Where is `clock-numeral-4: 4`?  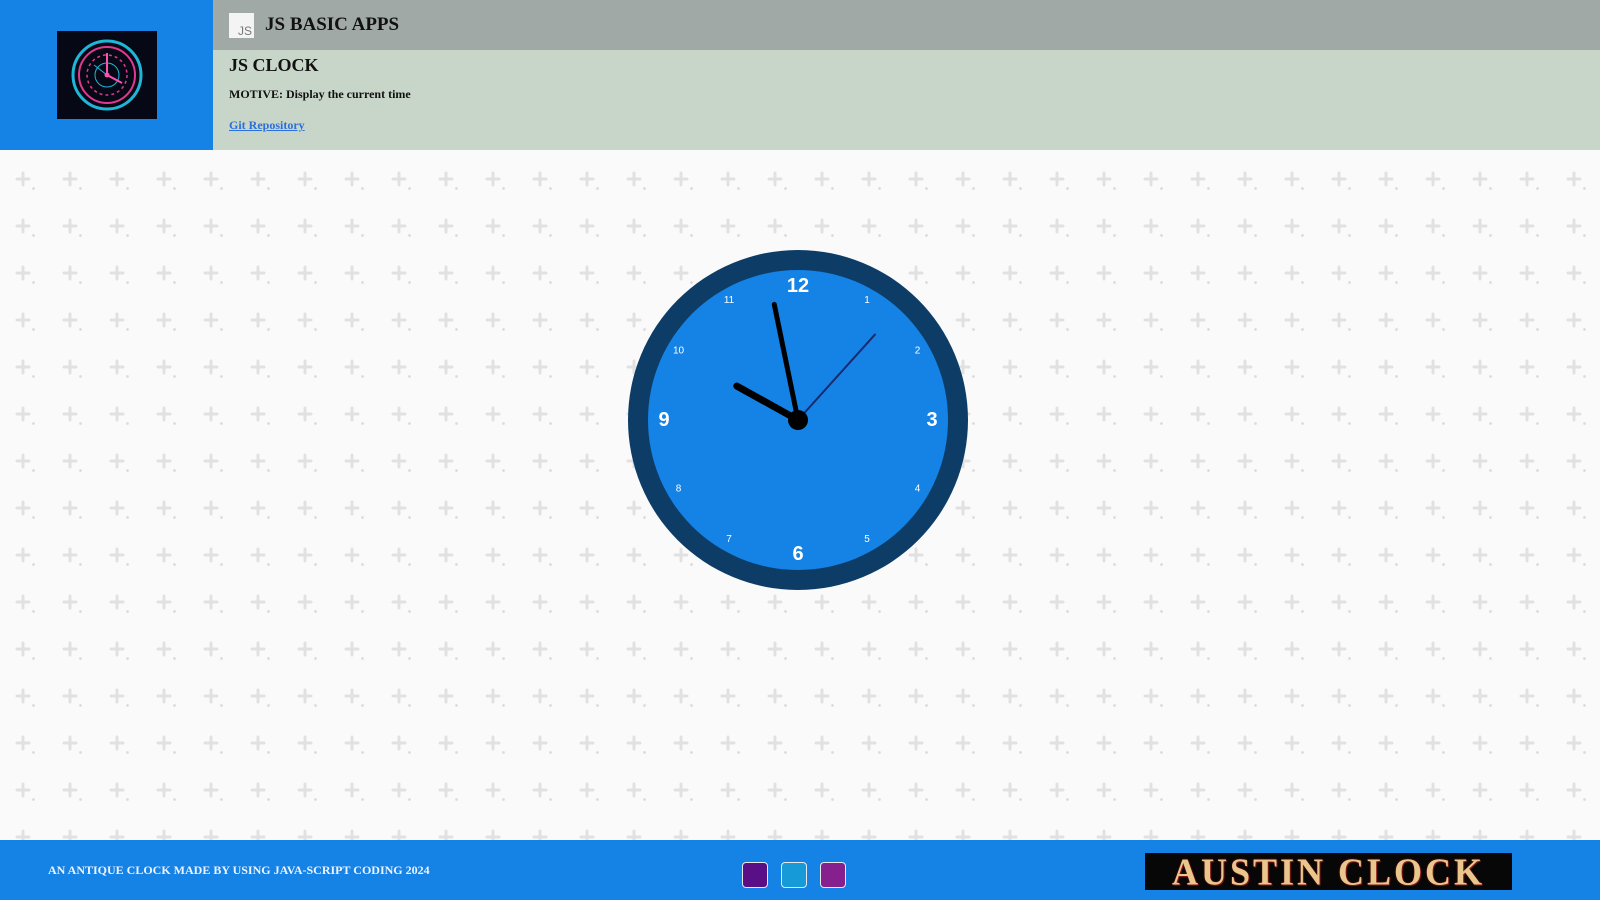 clock-numeral-4: 4 is located at coordinates (918, 489).